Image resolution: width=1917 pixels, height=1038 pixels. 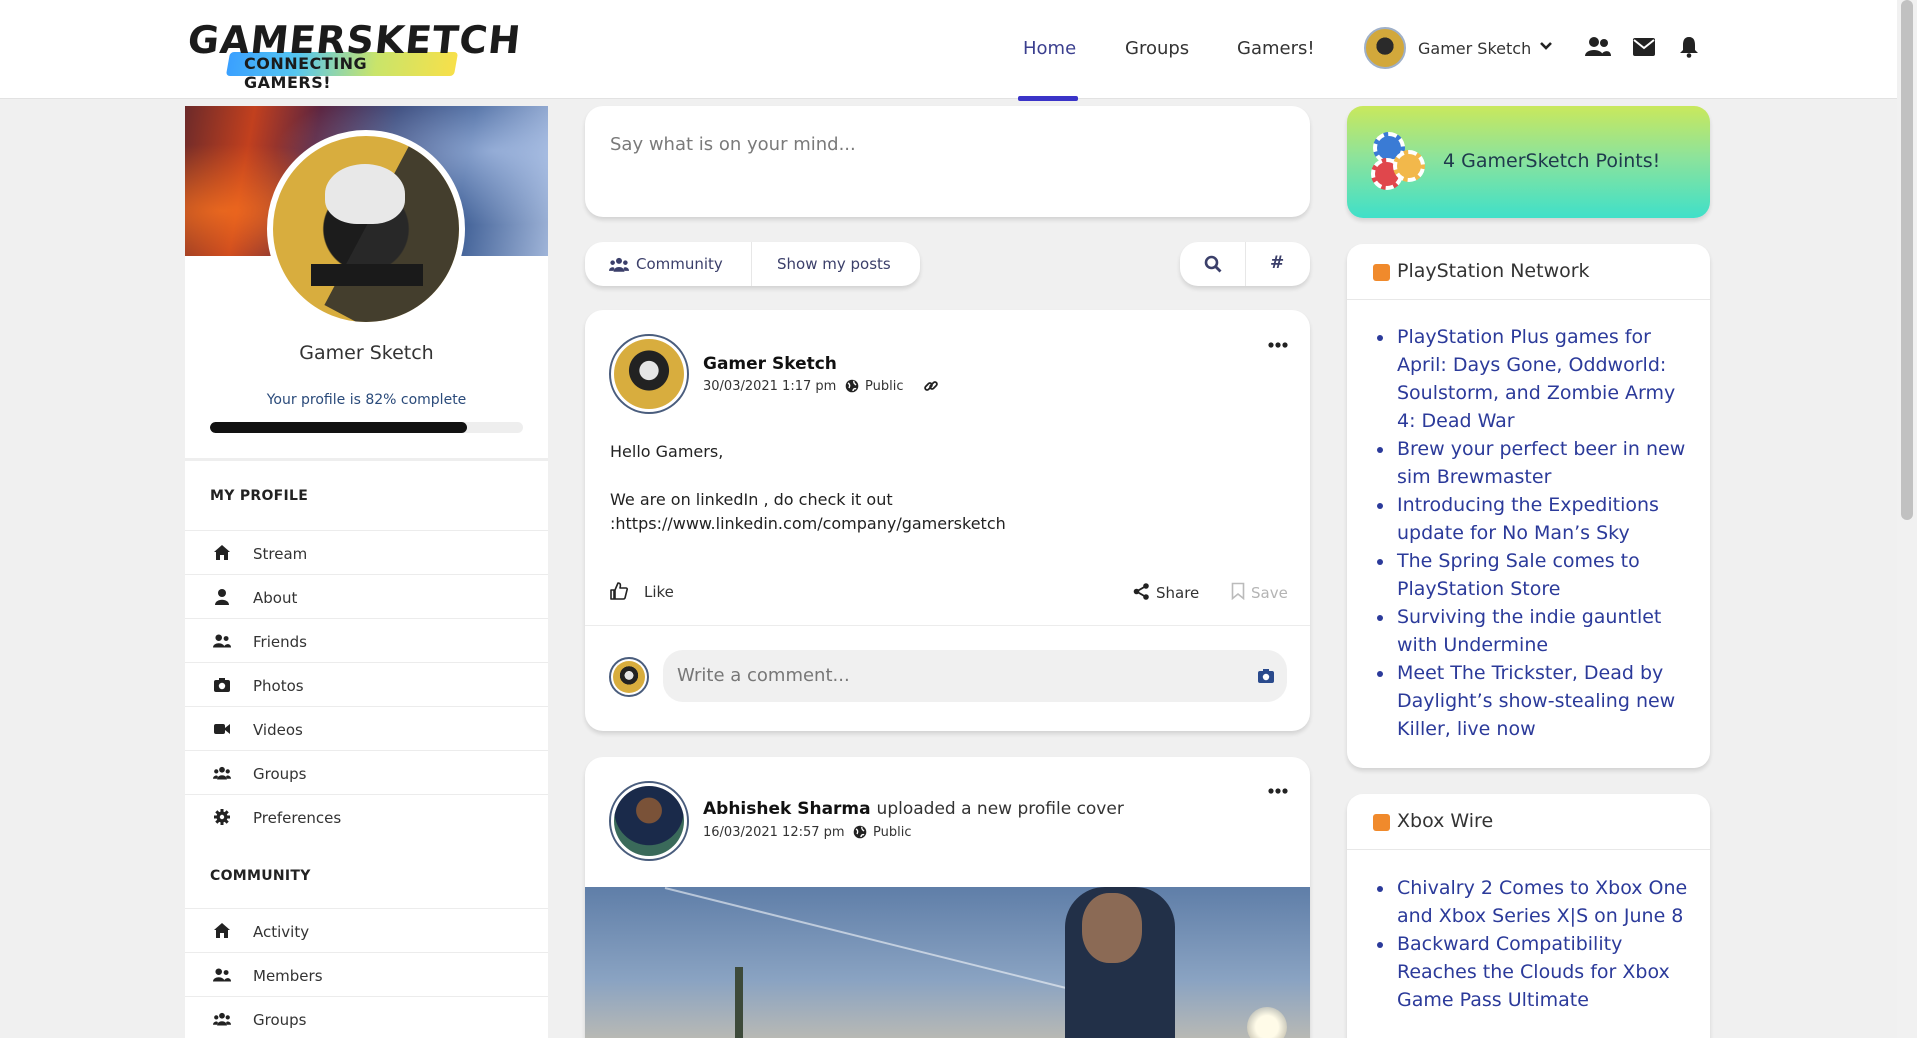 I want to click on cactus, so click(x=739, y=1002).